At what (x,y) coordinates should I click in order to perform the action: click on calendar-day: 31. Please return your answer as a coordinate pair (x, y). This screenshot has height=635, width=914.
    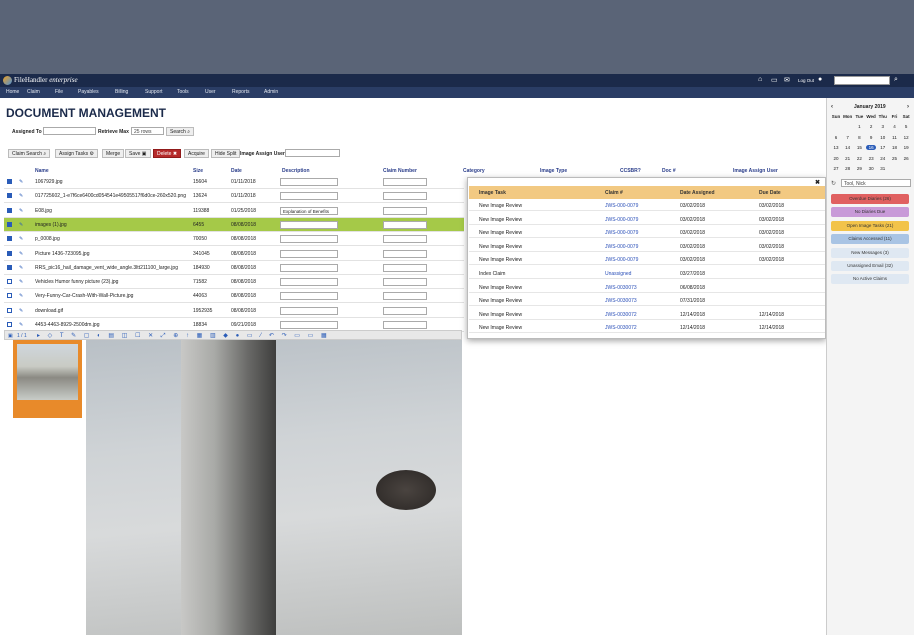
    Looking at the image, I should click on (883, 168).